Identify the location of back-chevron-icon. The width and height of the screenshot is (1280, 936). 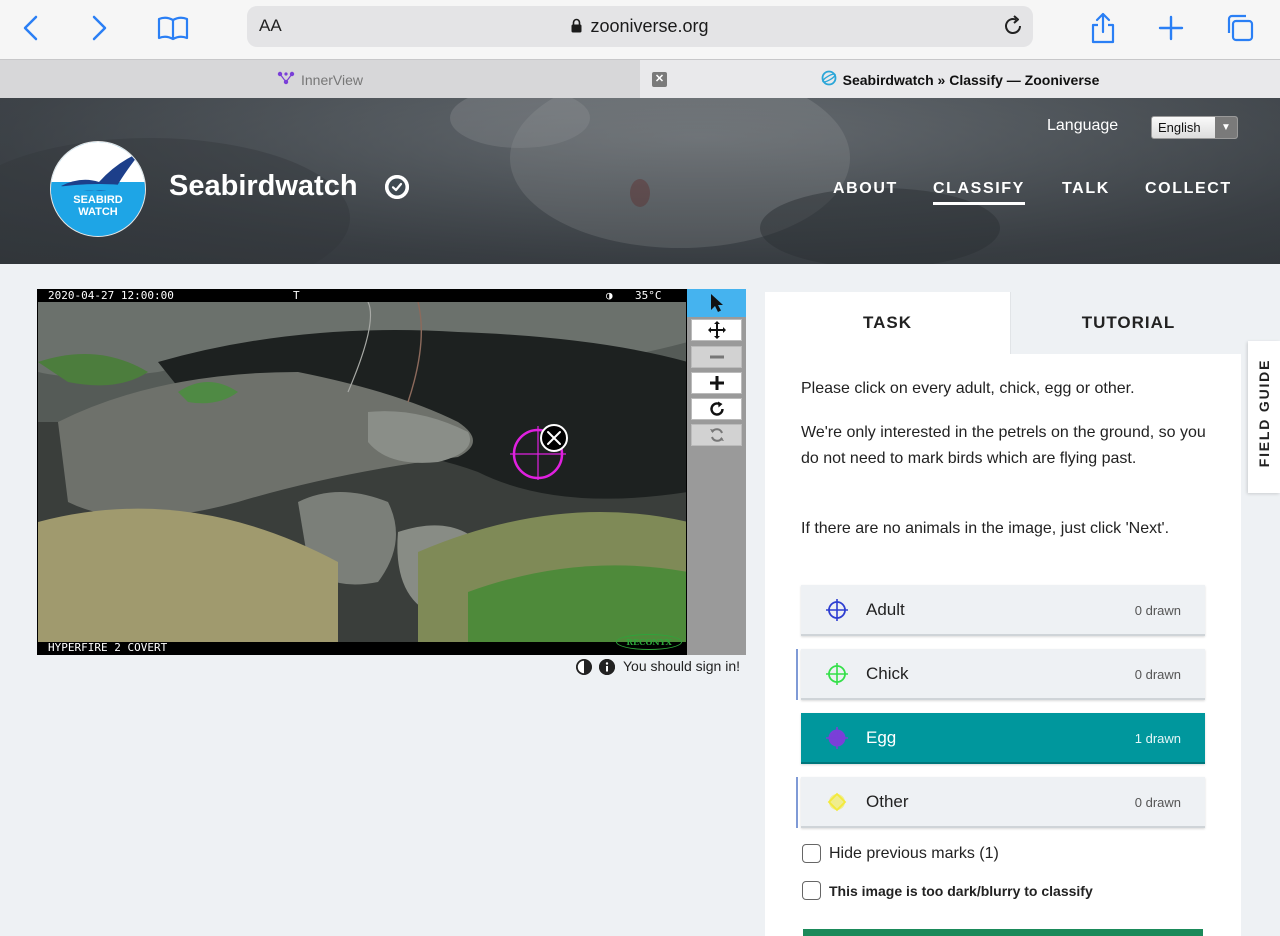
(31, 28).